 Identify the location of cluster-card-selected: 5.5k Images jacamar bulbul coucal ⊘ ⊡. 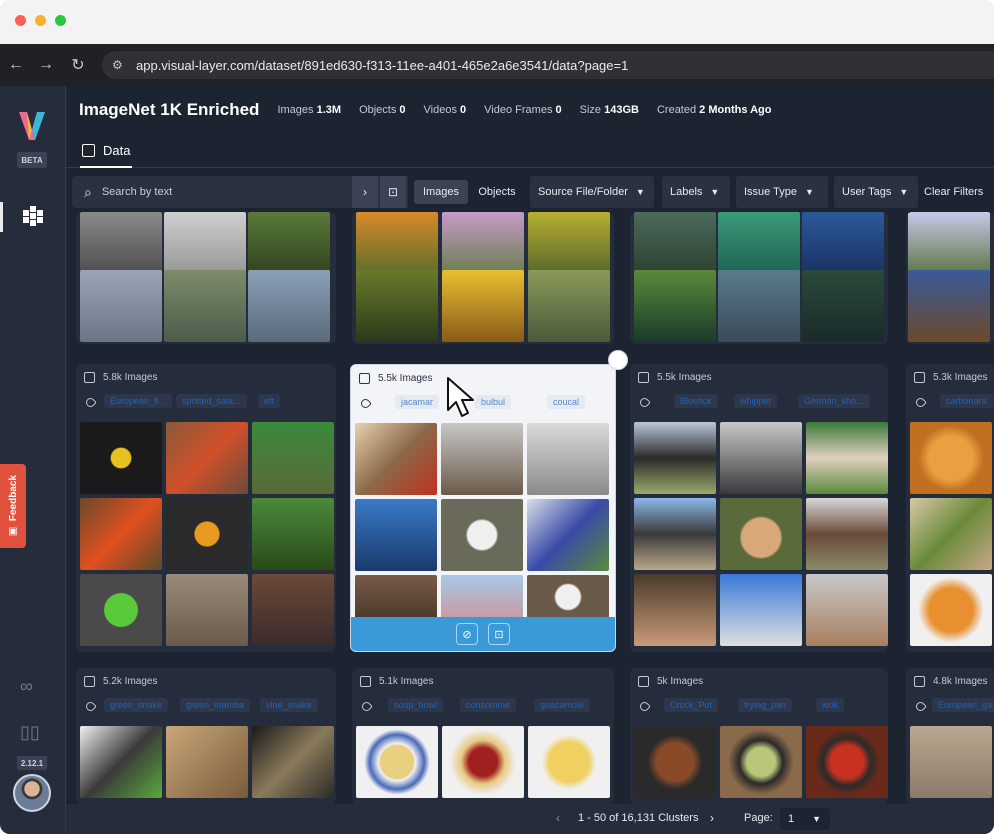
(483, 508).